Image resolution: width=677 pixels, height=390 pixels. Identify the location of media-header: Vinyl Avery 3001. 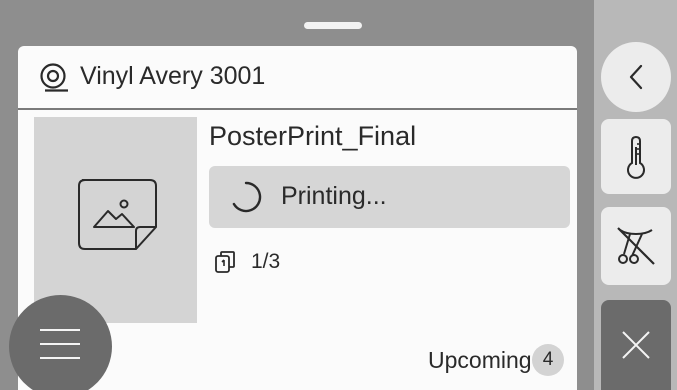
(297, 78).